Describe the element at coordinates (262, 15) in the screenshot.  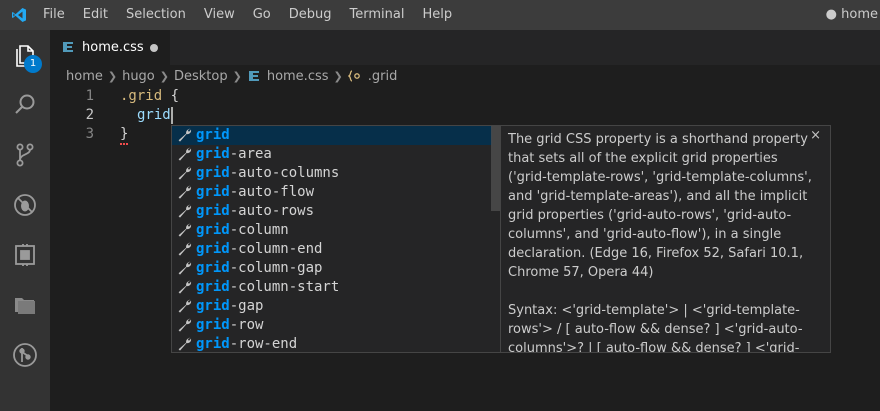
I see `menu-go: Go` at that location.